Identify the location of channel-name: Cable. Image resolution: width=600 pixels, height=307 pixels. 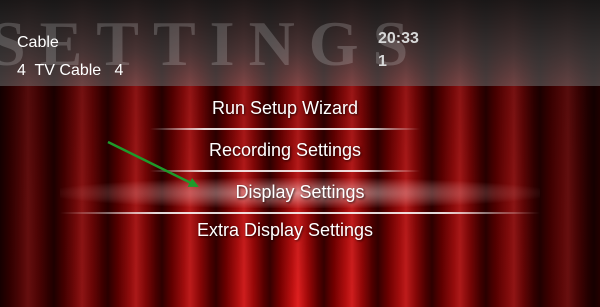
(38, 42).